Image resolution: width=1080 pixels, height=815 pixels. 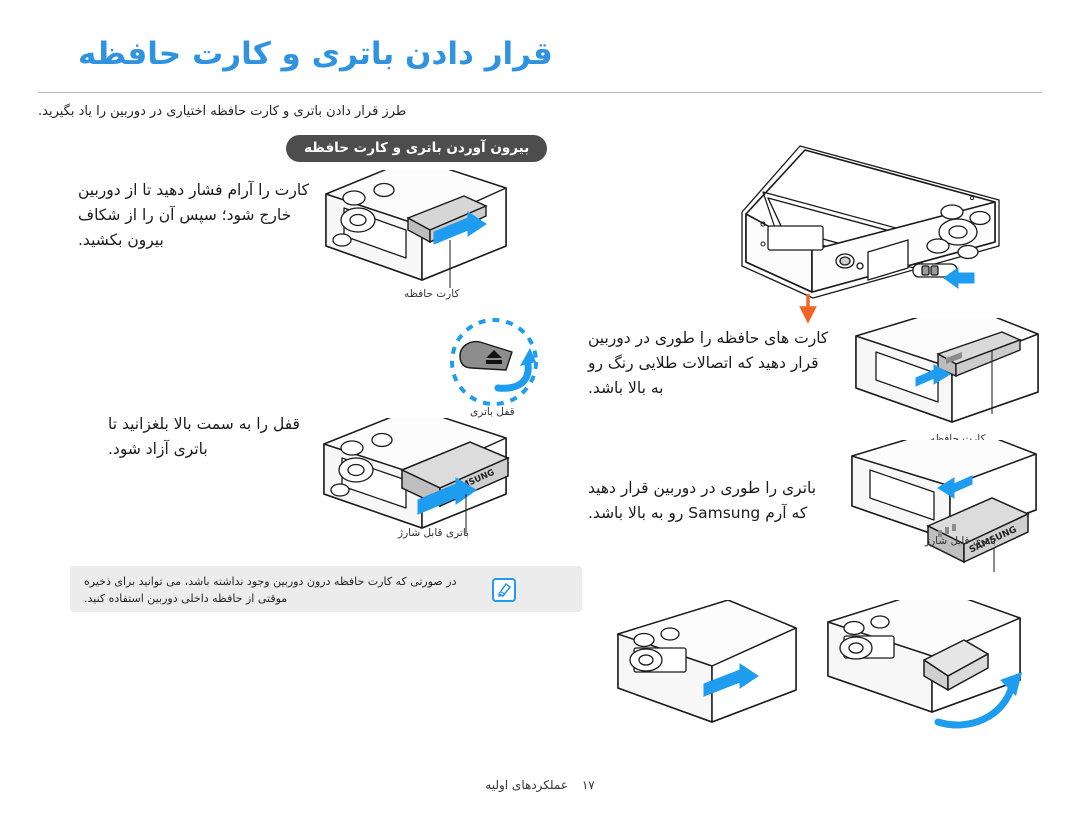 What do you see at coordinates (494, 362) in the screenshot?
I see `battery-lock-detail-illustration` at bounding box center [494, 362].